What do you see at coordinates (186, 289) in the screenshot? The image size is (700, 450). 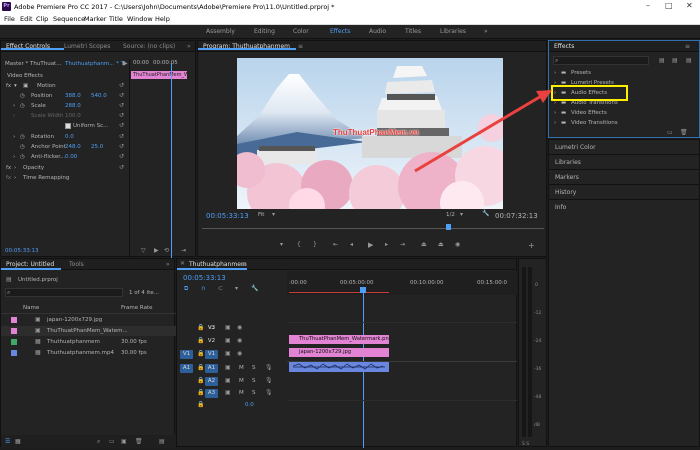 I see `nest-icon: ⧉` at bounding box center [186, 289].